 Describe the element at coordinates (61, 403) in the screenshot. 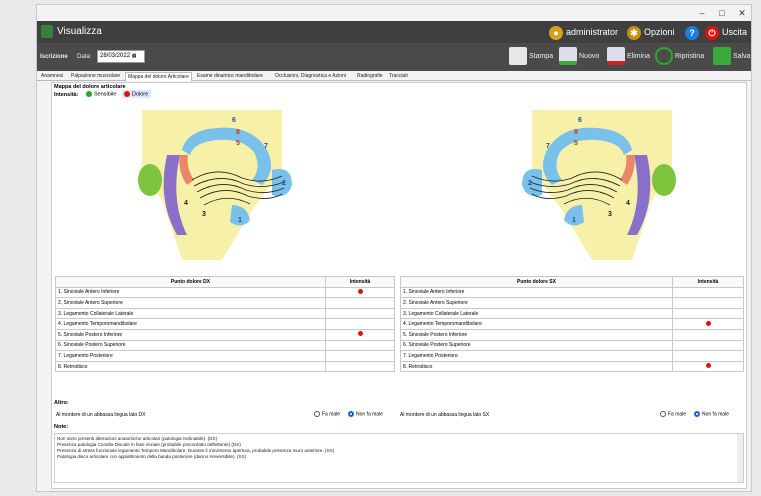

I see `altro-title: Altro:` at that location.